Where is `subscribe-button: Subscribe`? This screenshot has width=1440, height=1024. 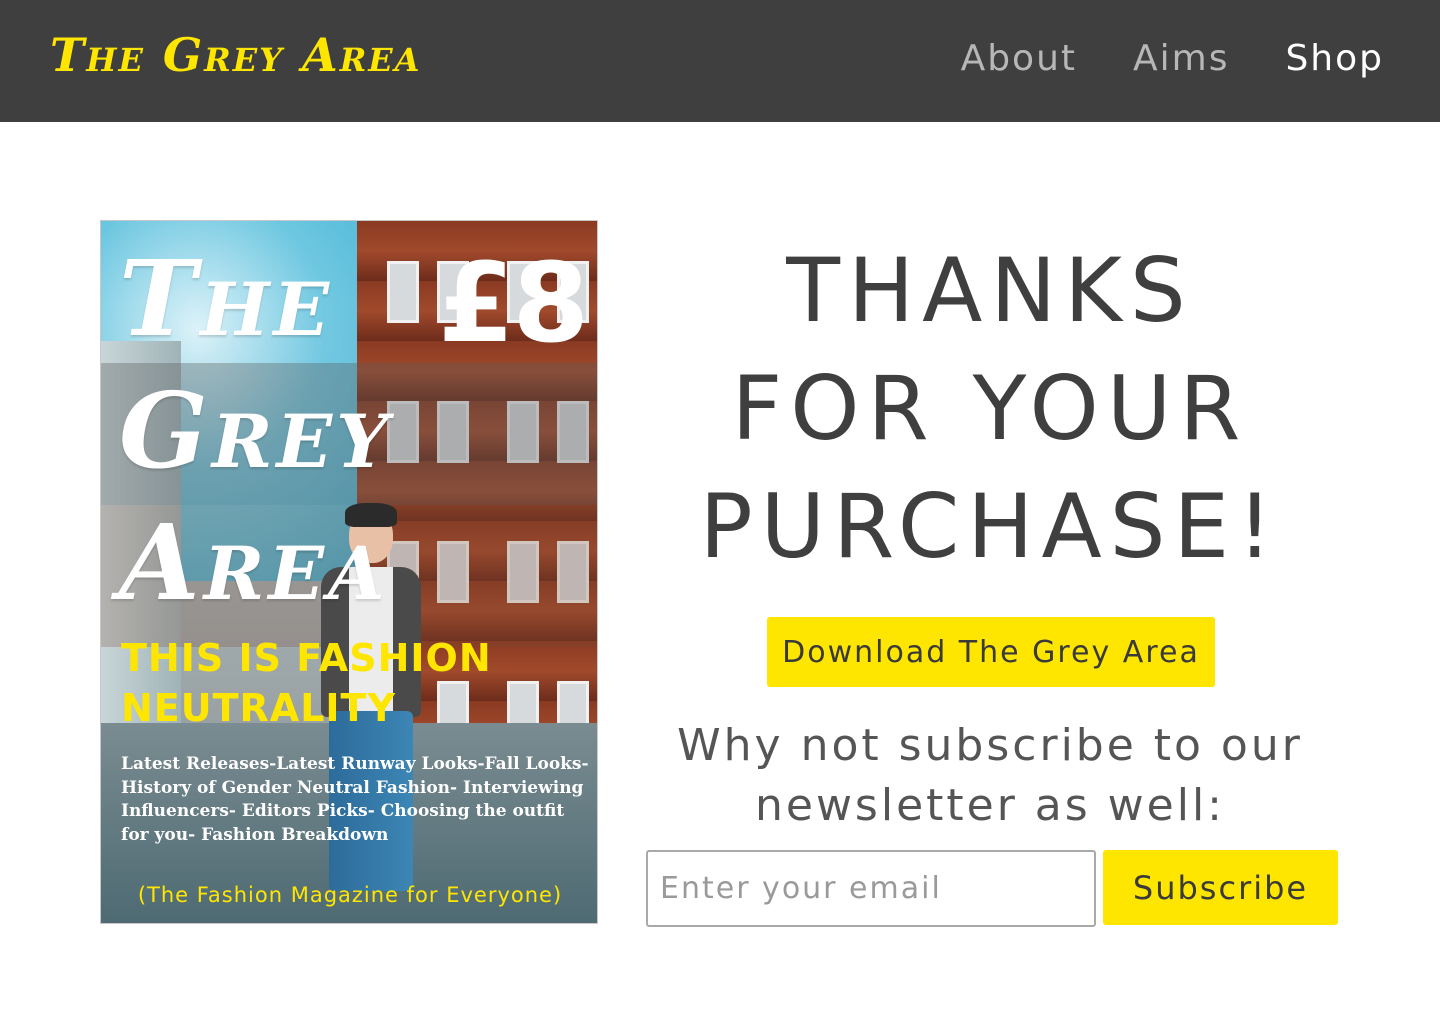
subscribe-button: Subscribe is located at coordinates (1220, 887).